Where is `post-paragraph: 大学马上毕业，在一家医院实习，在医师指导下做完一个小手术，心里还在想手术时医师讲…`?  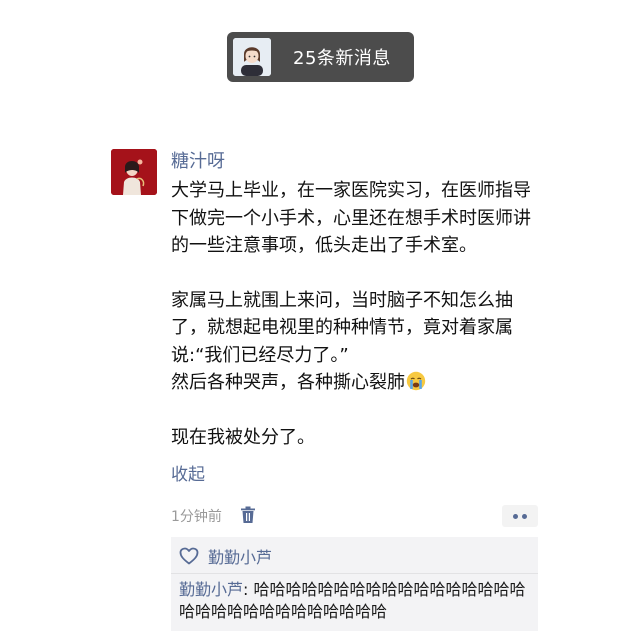
post-paragraph: 大学马上毕业，在一家医院实习，在医师指导下做完一个小手术，心里还在想手术时医师讲… is located at coordinates (351, 218).